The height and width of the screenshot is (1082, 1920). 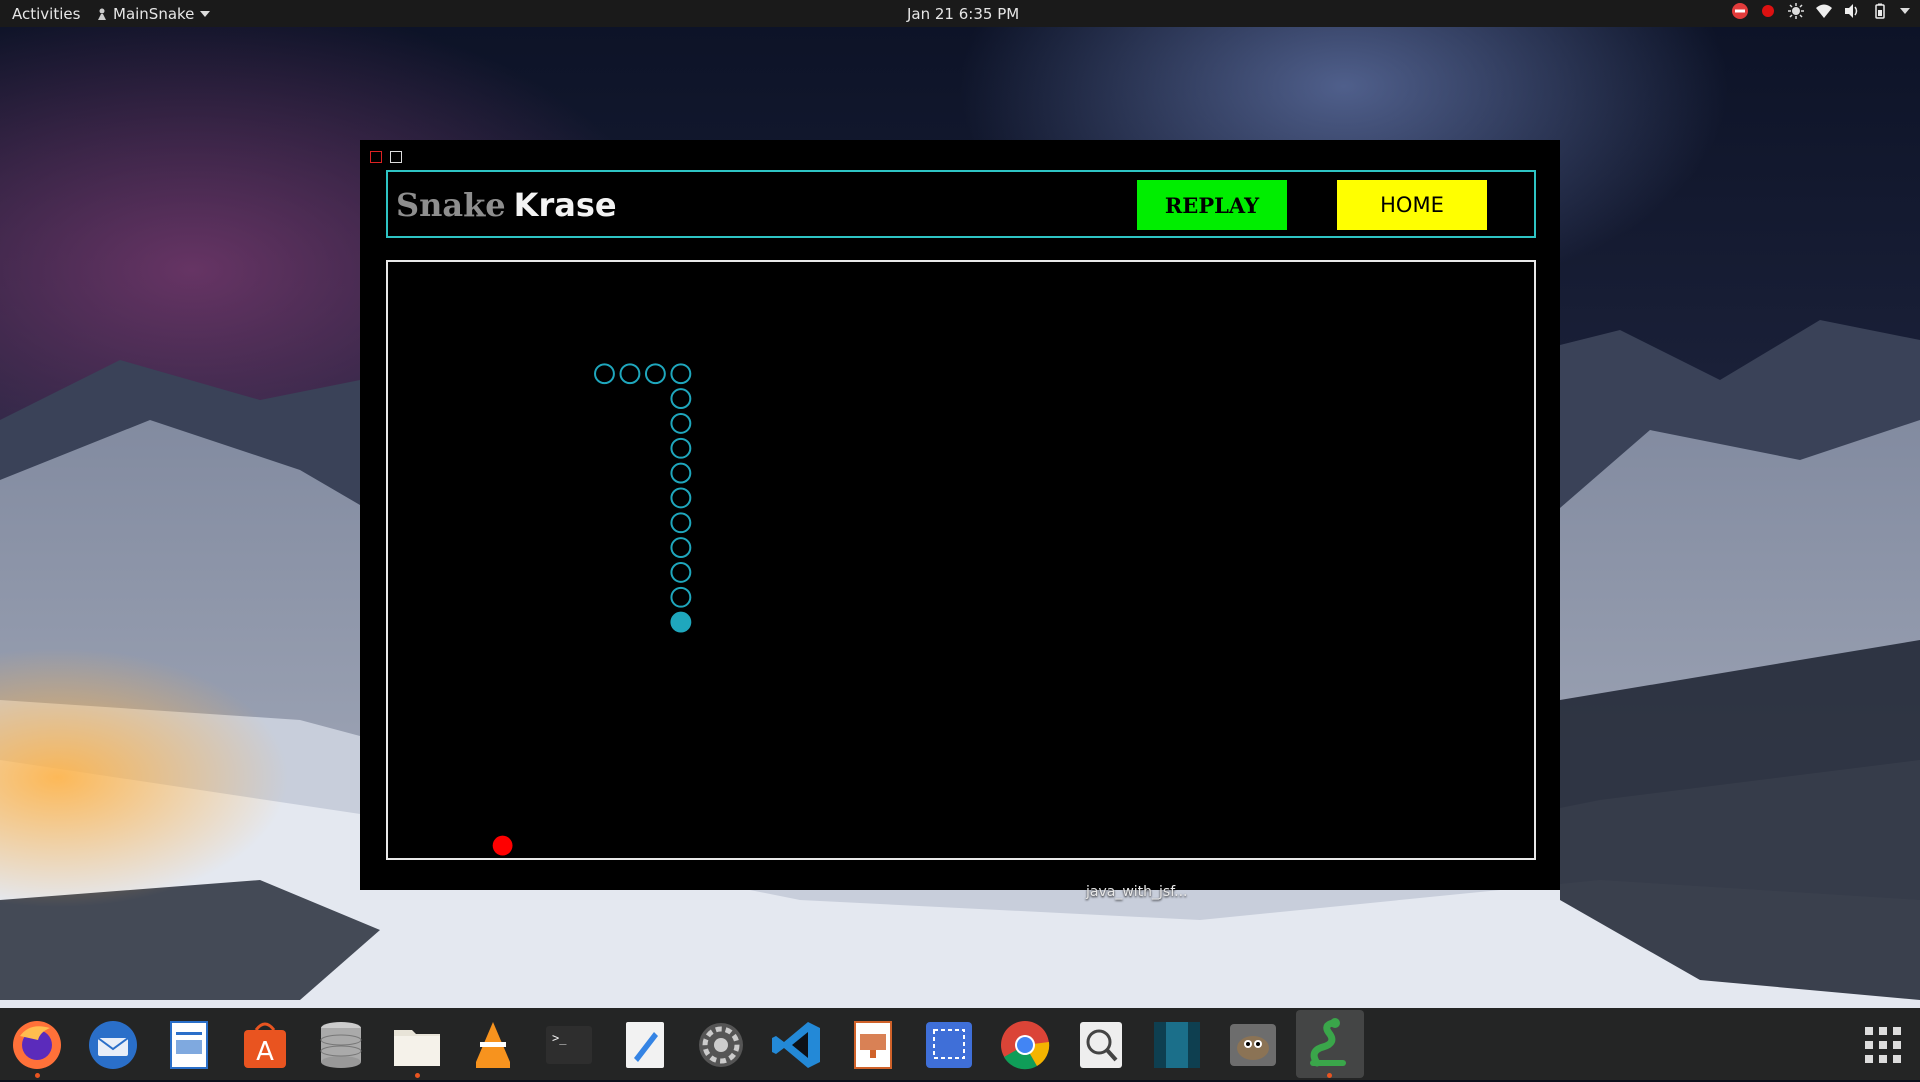 I want to click on recording-icon, so click(x=1768, y=11).